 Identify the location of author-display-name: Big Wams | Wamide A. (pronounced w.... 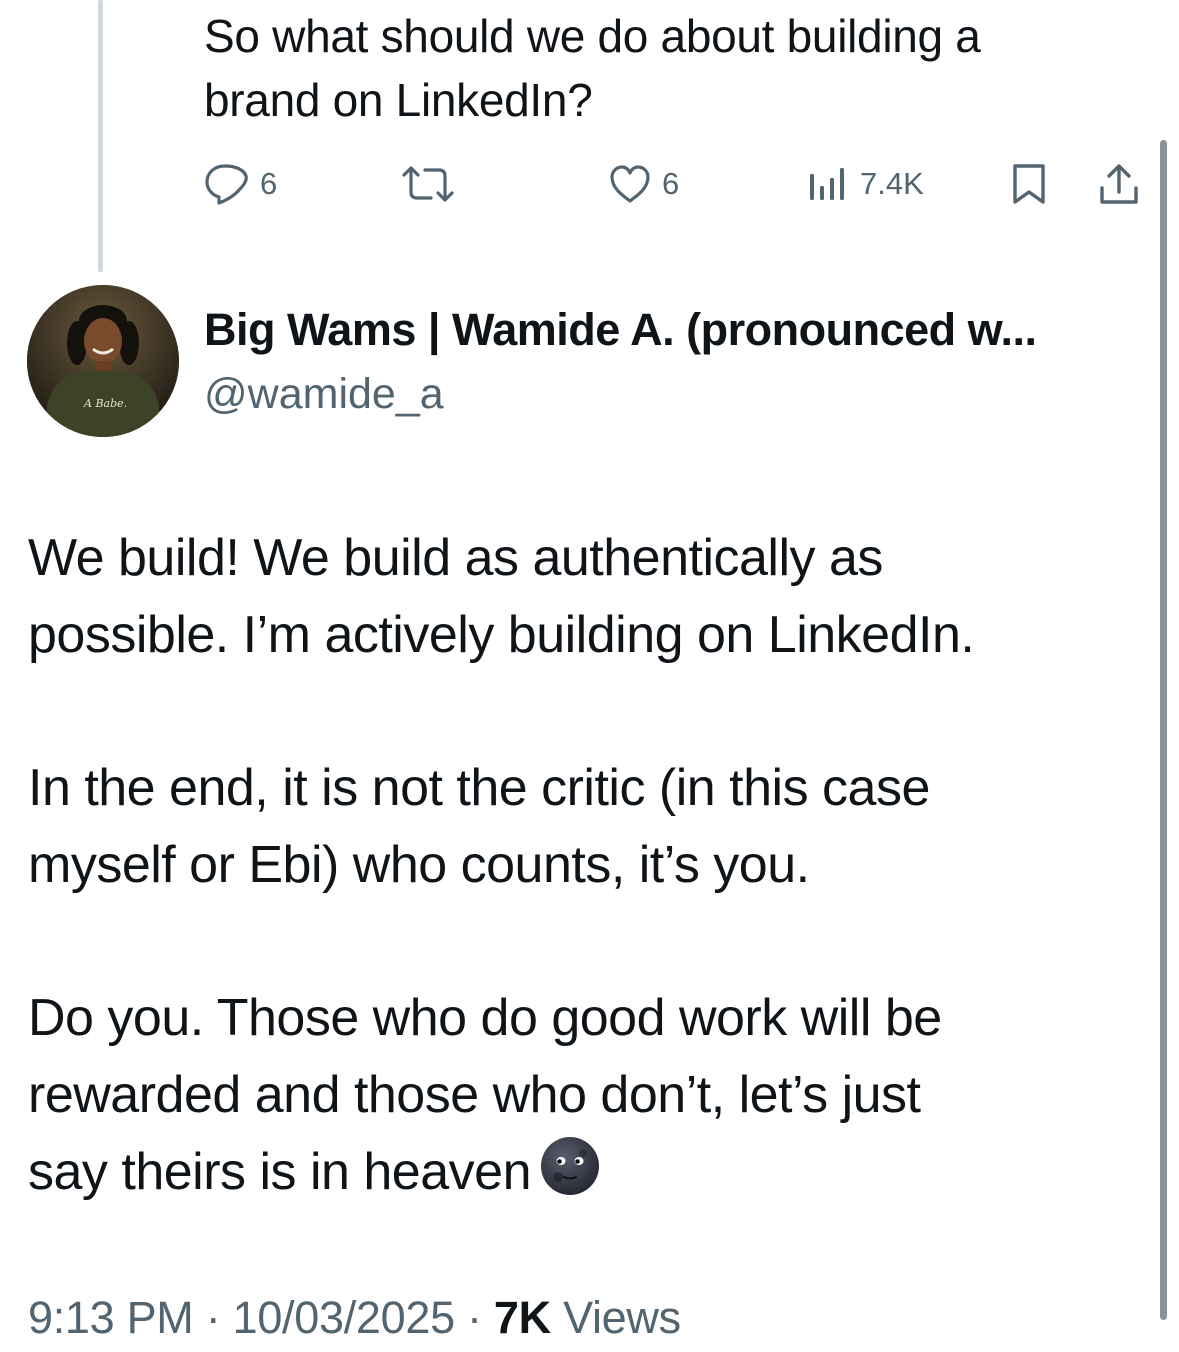
(620, 330).